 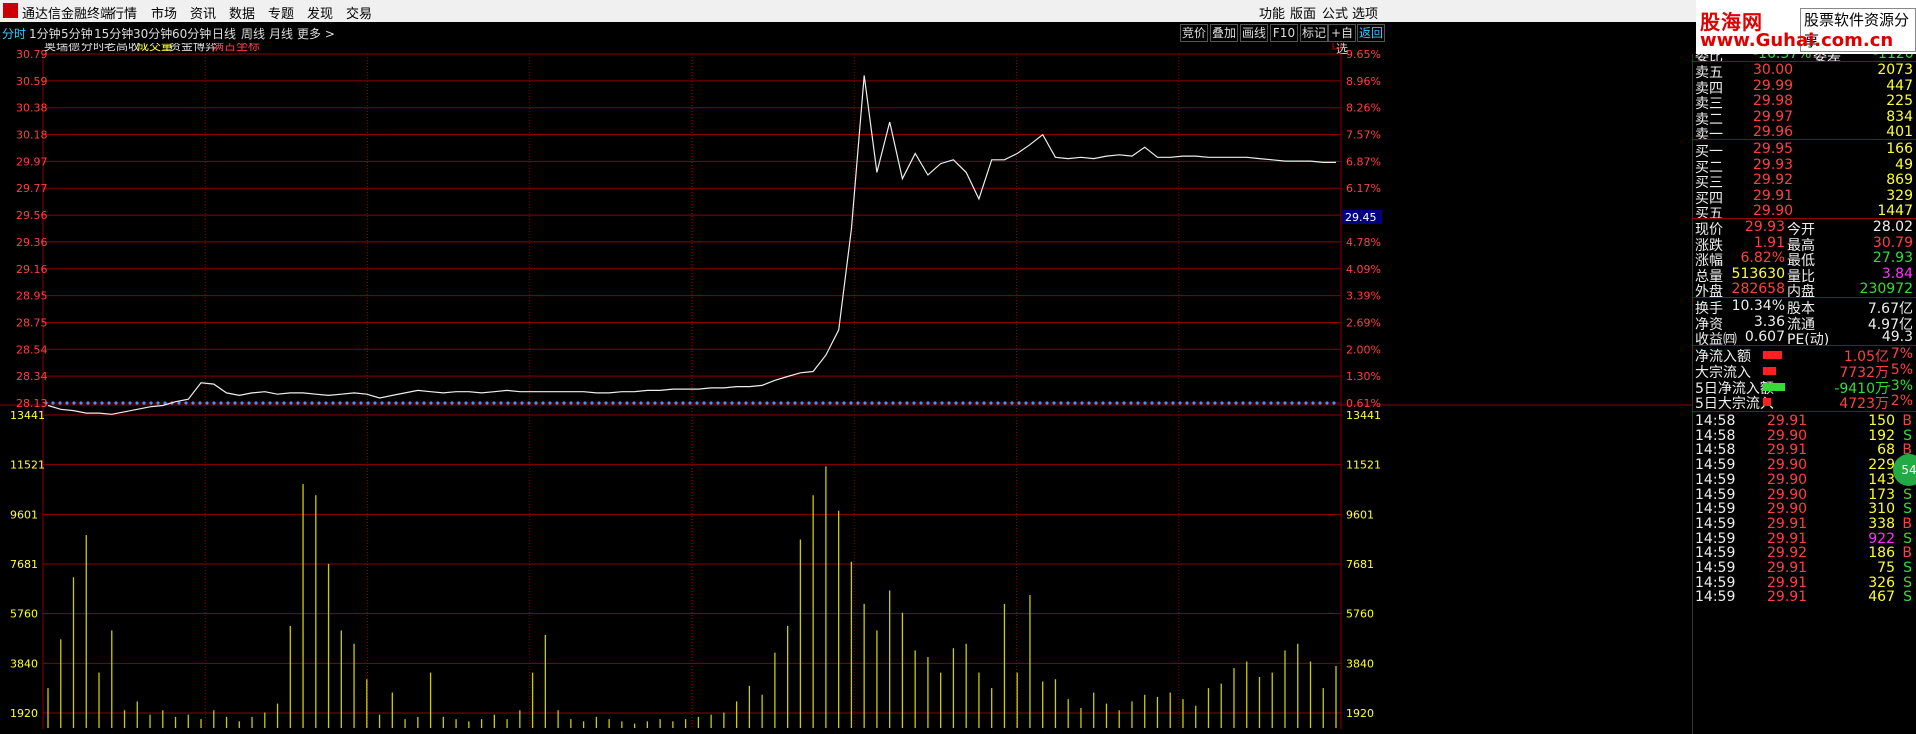 I want to click on menu-item-news: 资讯, so click(x=203, y=12).